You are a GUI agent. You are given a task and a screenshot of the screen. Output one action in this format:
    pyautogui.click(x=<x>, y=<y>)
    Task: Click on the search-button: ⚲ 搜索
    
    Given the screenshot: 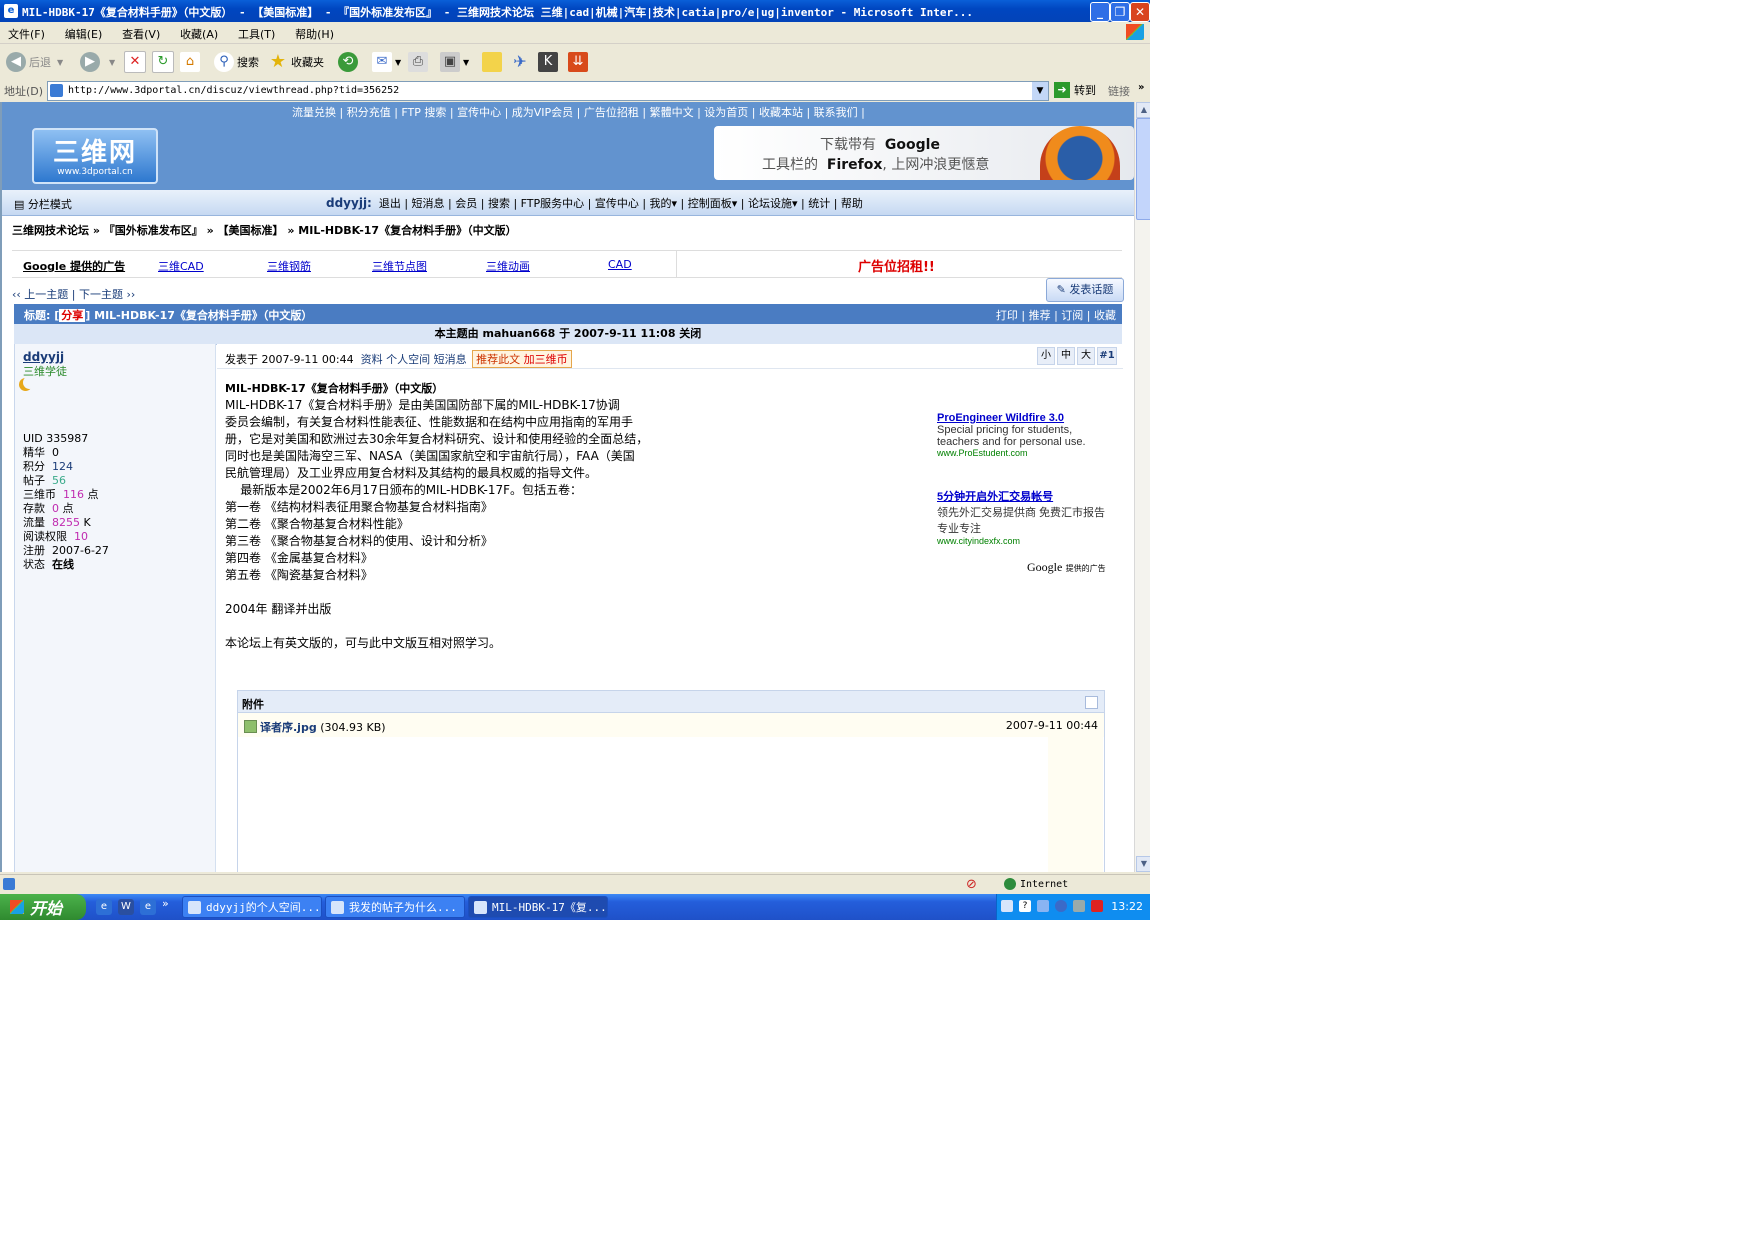 What is the action you would take?
    pyautogui.click(x=236, y=62)
    